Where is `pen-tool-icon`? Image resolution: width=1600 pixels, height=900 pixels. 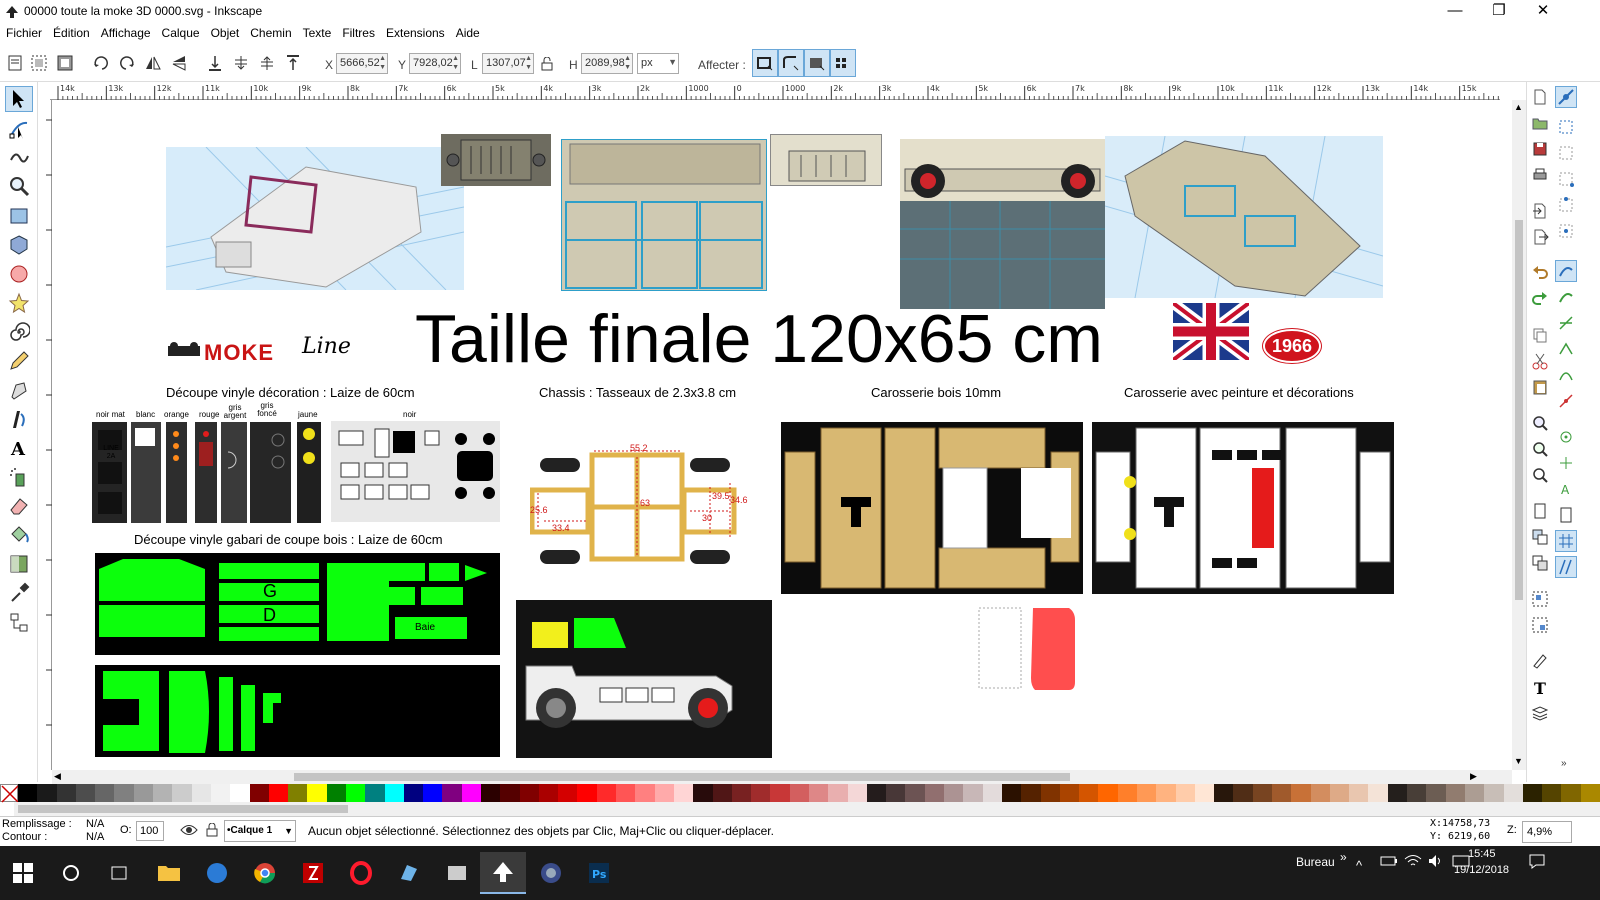 pen-tool-icon is located at coordinates (19, 390).